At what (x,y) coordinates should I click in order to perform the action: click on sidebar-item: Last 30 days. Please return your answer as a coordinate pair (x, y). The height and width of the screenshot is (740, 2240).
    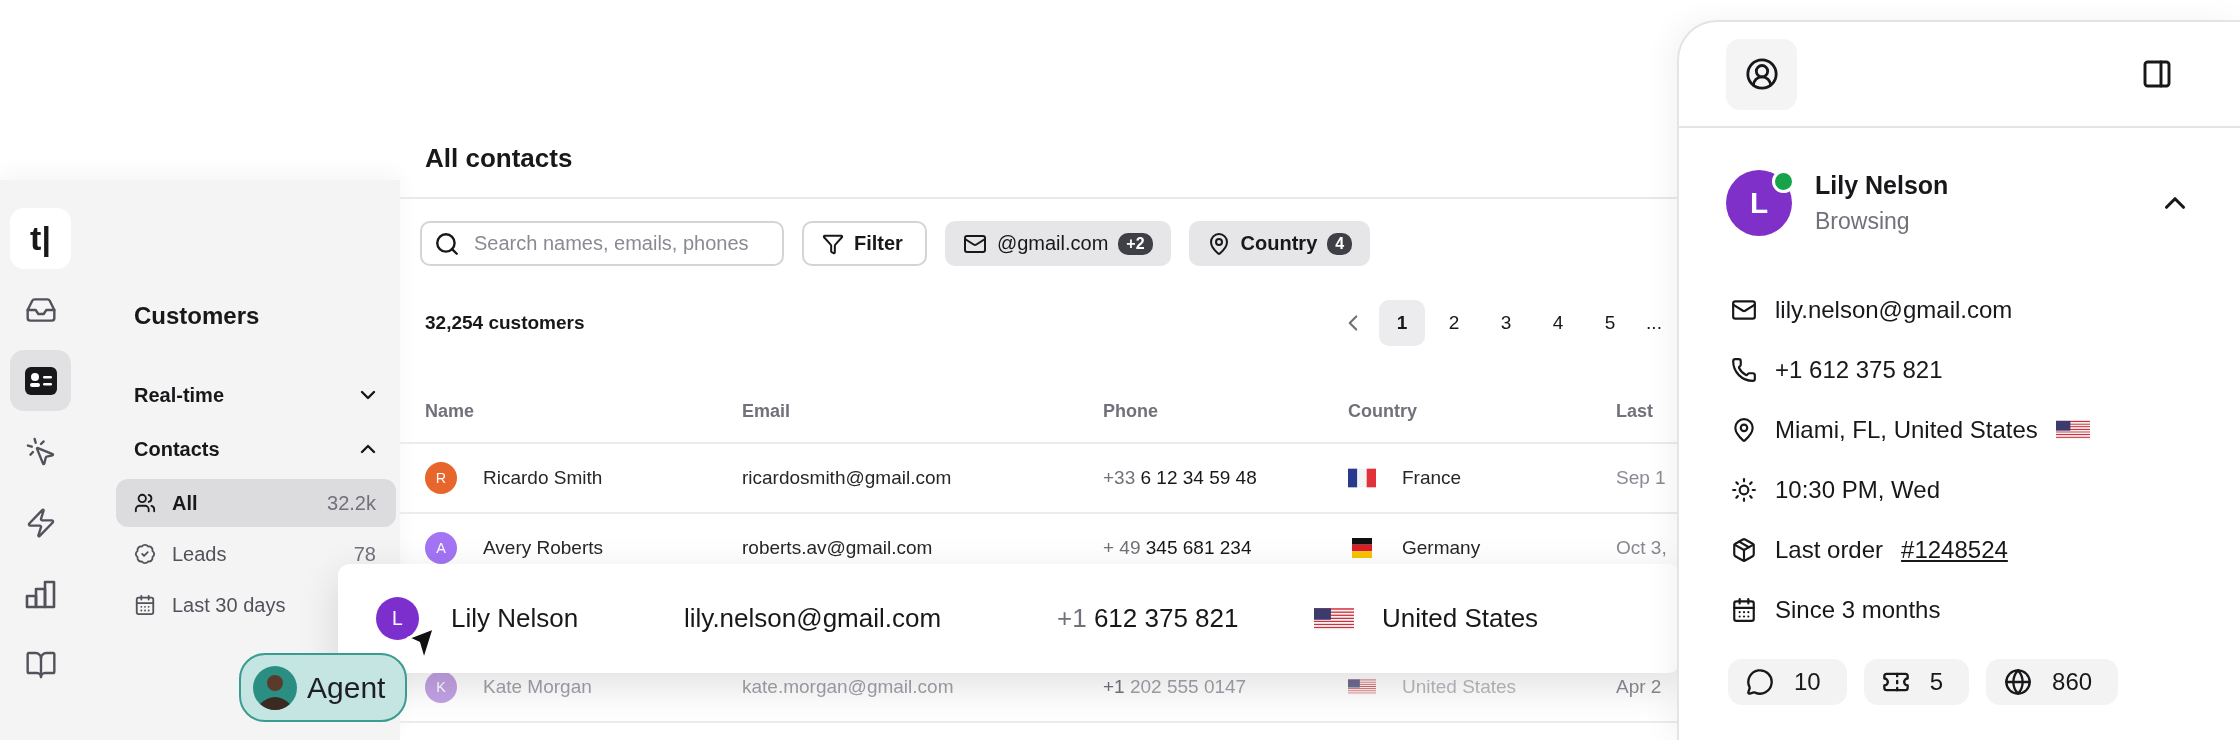
    Looking at the image, I should click on (211, 605).